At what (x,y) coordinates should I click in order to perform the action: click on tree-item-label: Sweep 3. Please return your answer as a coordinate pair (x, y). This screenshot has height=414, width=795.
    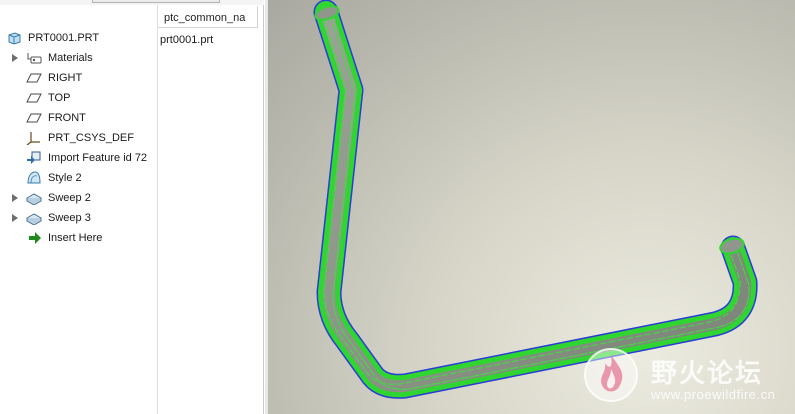
    Looking at the image, I should click on (69, 218).